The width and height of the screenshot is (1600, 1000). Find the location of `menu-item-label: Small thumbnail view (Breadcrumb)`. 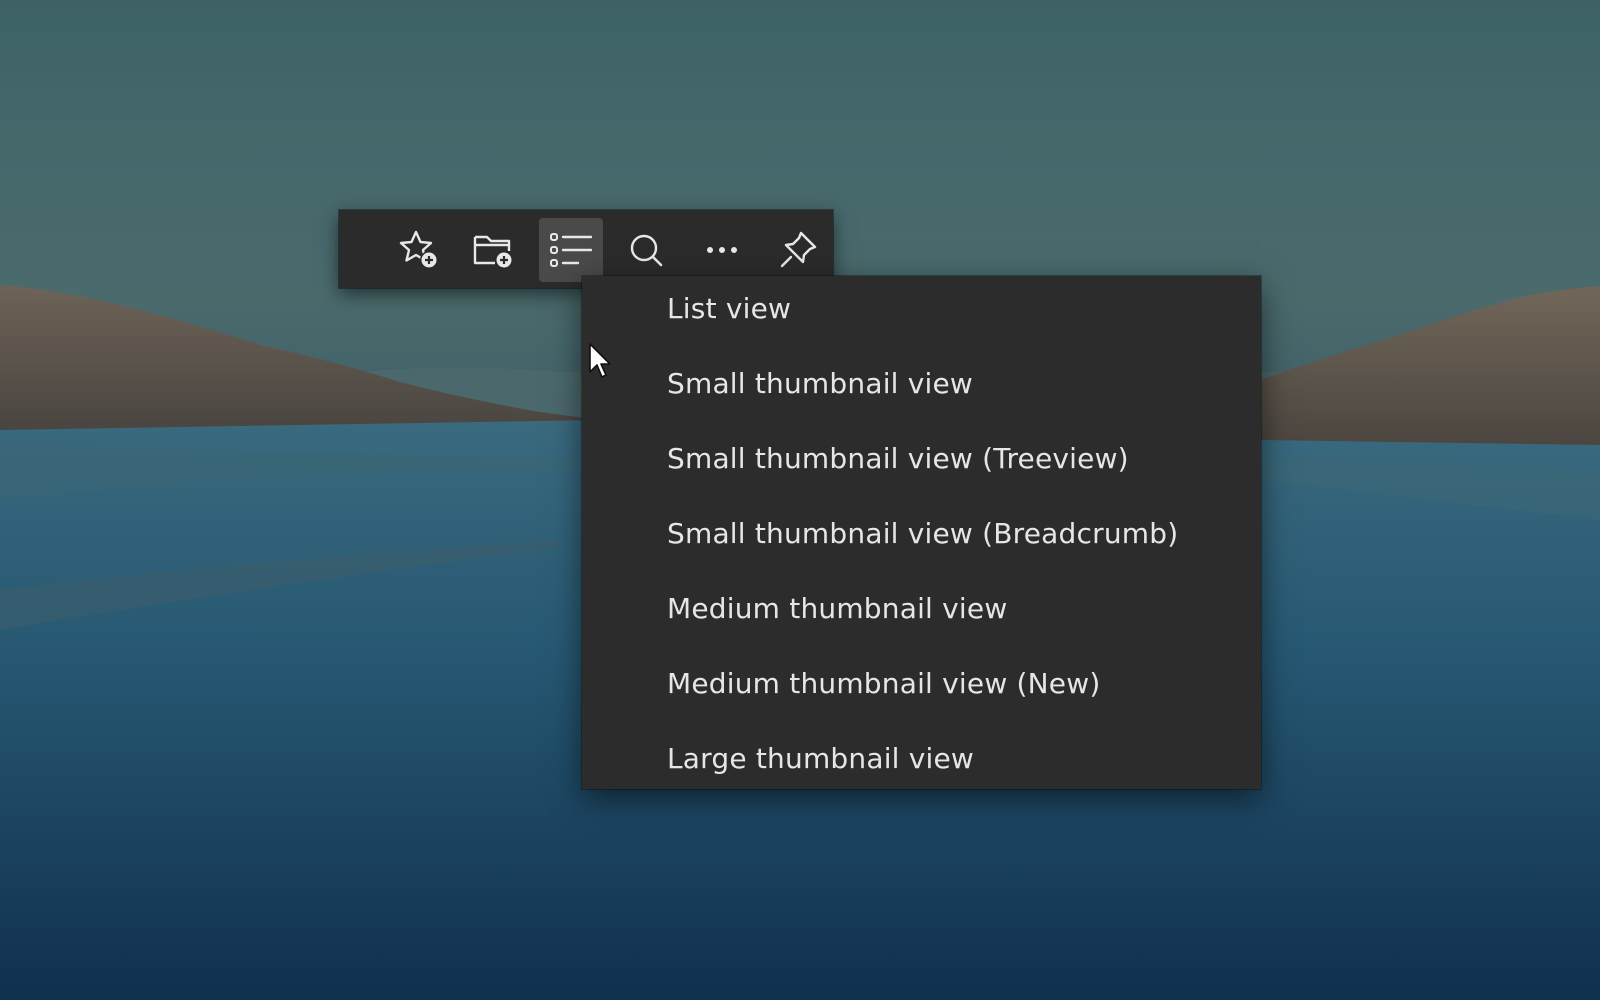

menu-item-label: Small thumbnail view (Breadcrumb) is located at coordinates (923, 533).